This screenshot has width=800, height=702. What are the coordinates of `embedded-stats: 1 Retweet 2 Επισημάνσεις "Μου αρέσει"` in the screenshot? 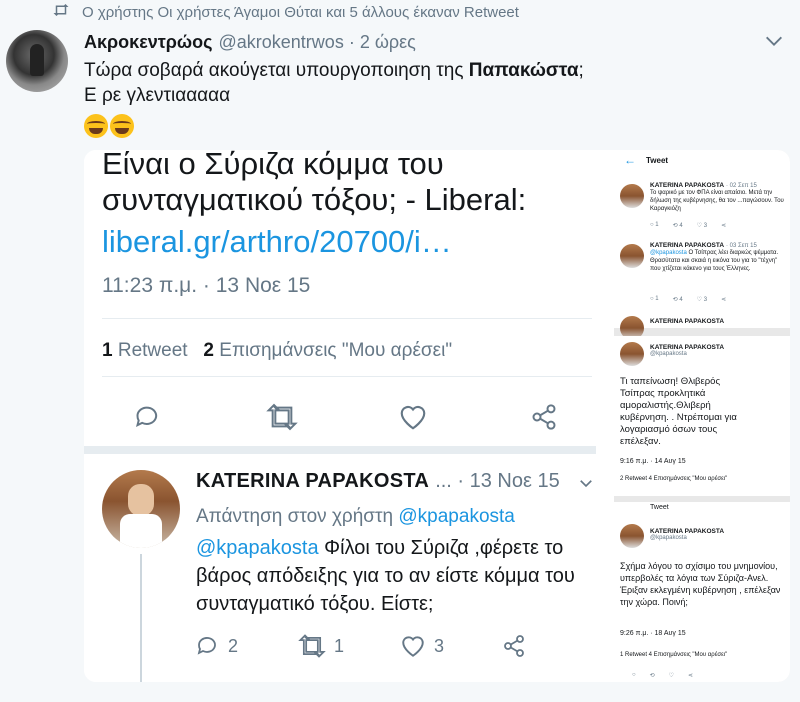 It's located at (277, 351).